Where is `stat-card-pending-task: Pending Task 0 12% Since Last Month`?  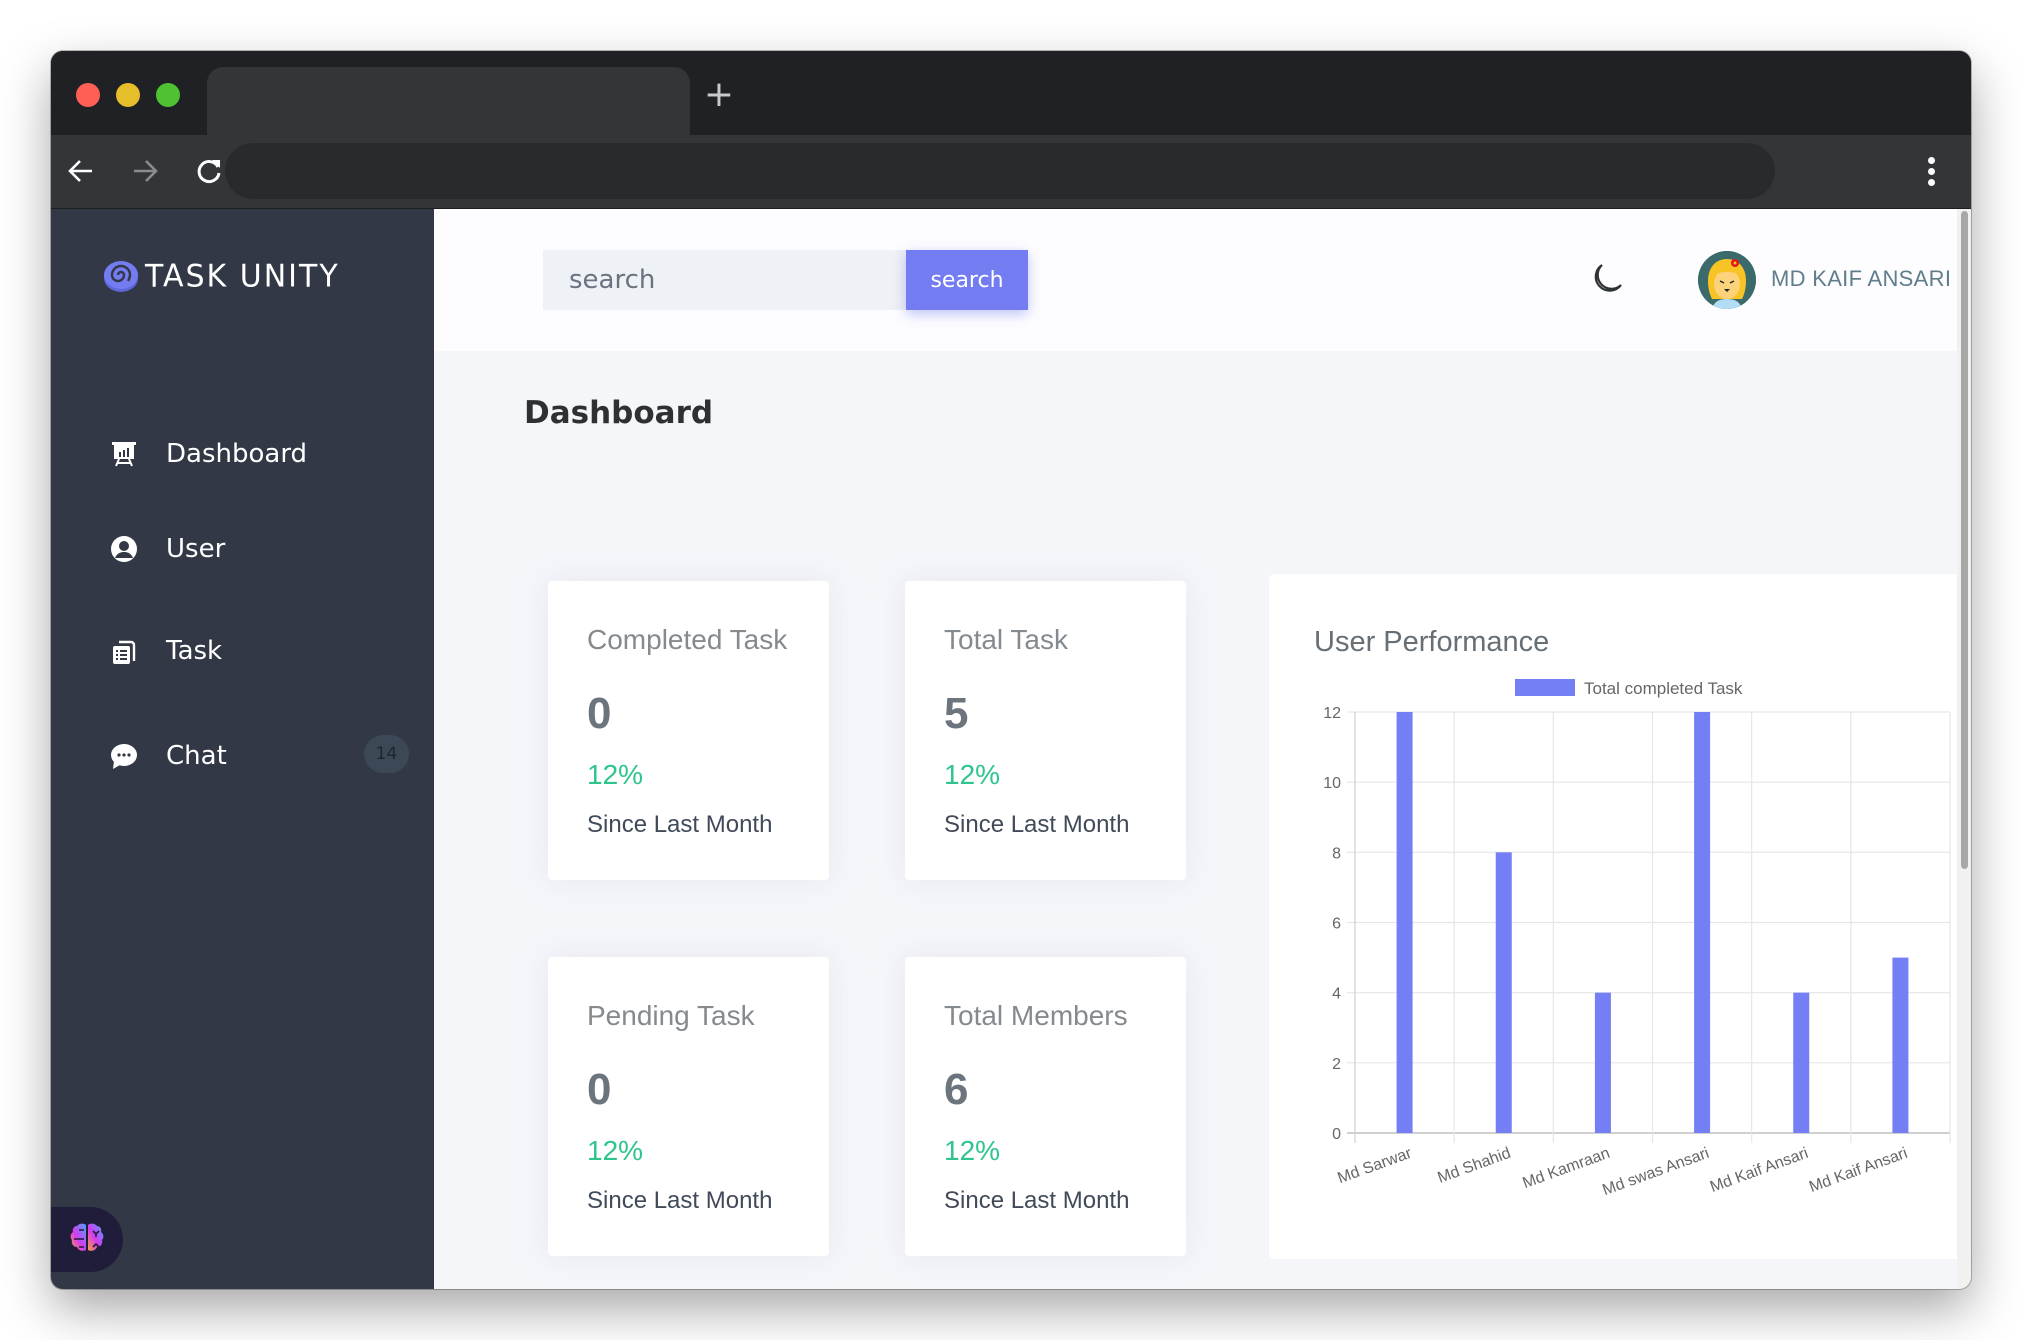
stat-card-pending-task: Pending Task 0 12% Since Last Month is located at coordinates (688, 1106).